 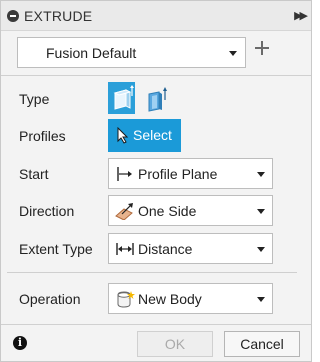 What do you see at coordinates (301, 15) in the screenshot?
I see `expand-icon: ▶▶` at bounding box center [301, 15].